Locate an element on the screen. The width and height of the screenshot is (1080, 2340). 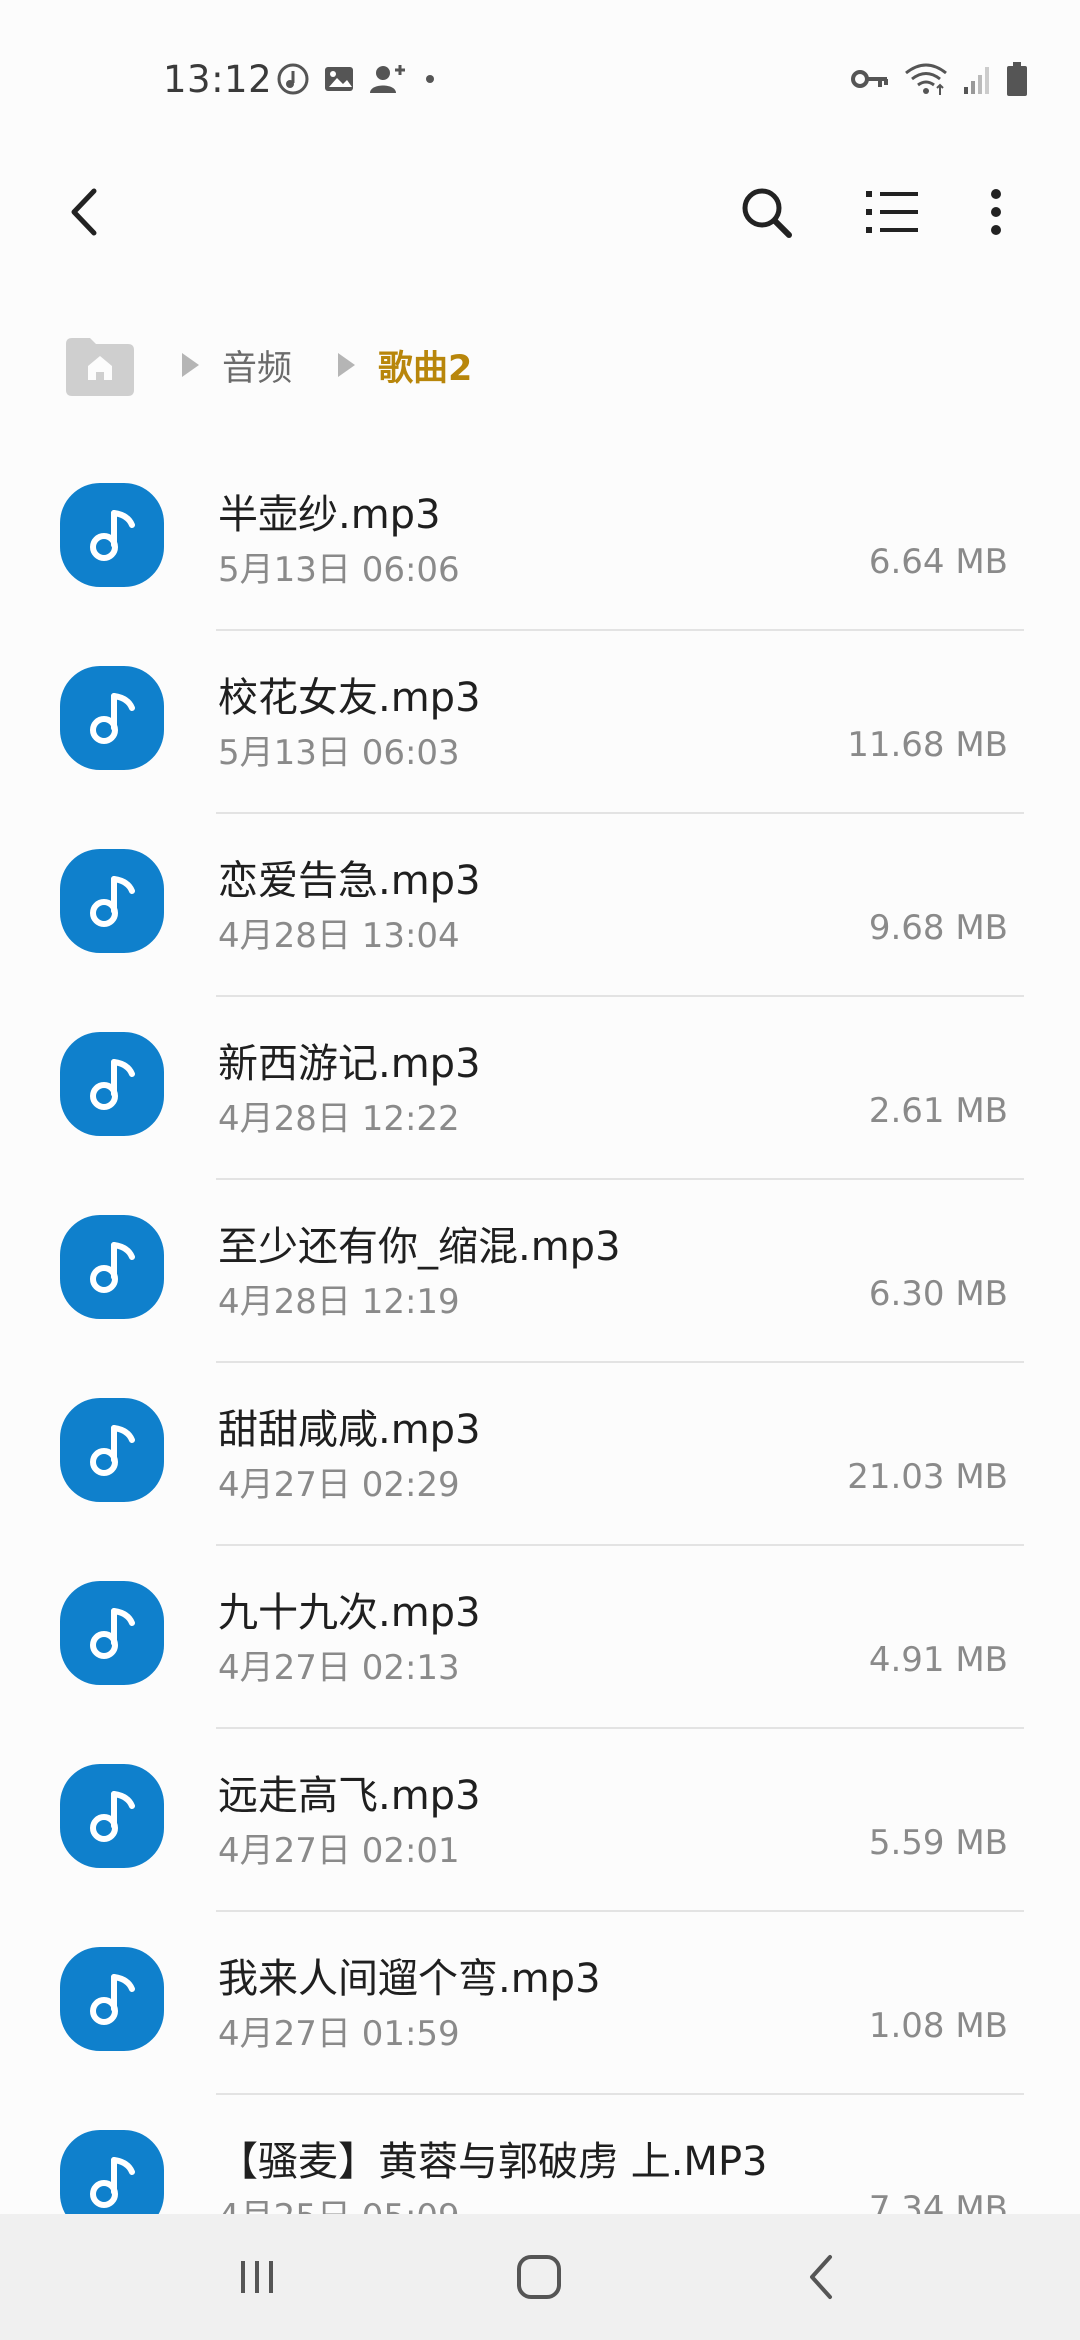
file-date: 5月13日 06:06 is located at coordinates (339, 570).